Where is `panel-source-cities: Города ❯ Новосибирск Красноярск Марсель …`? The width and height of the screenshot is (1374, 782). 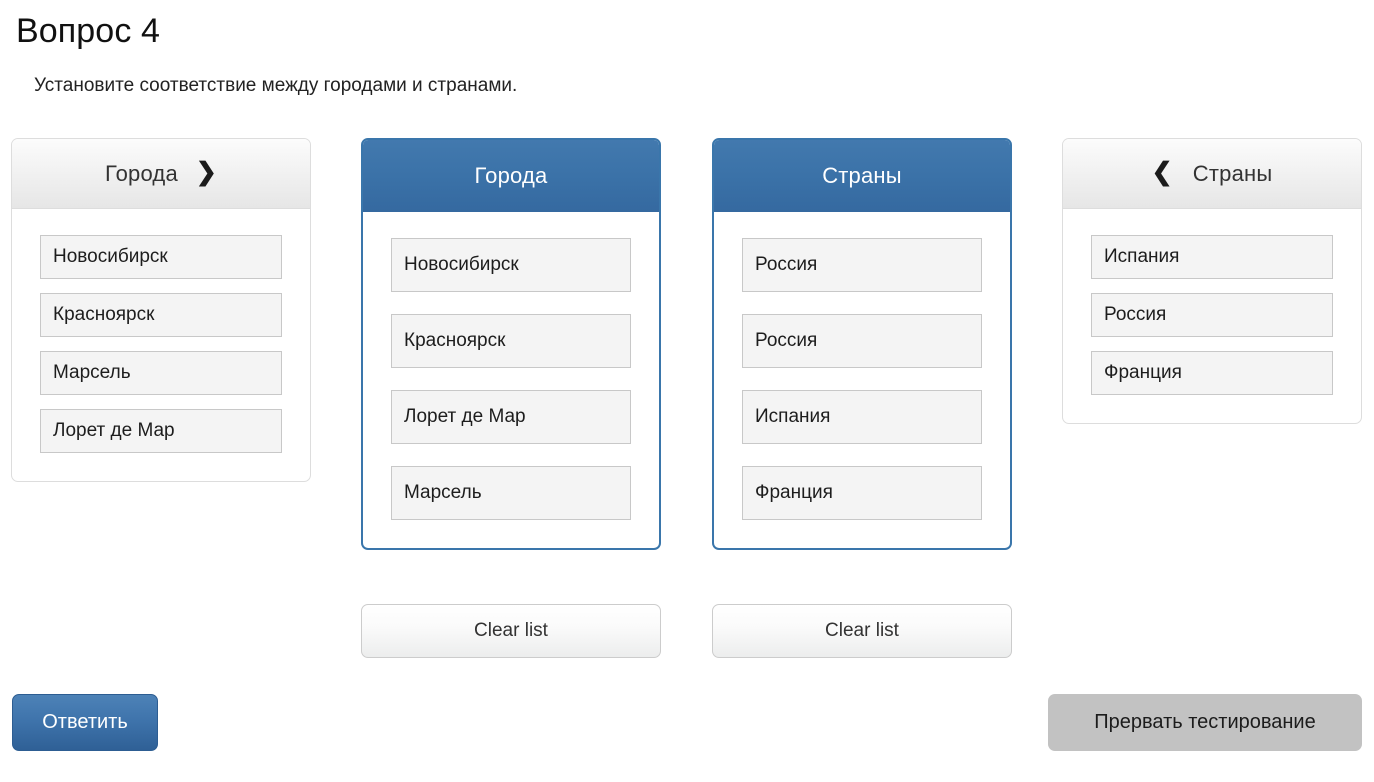 panel-source-cities: Города ❯ Новосибирск Красноярск Марсель … is located at coordinates (161, 310).